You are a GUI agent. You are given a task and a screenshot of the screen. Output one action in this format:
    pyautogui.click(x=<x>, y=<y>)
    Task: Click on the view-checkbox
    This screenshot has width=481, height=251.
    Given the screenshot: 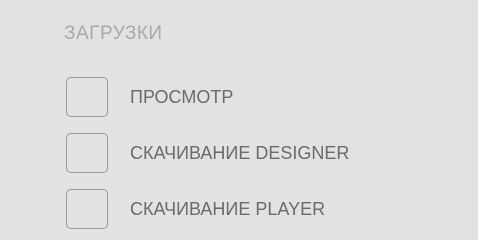 What is the action you would take?
    pyautogui.click(x=87, y=97)
    